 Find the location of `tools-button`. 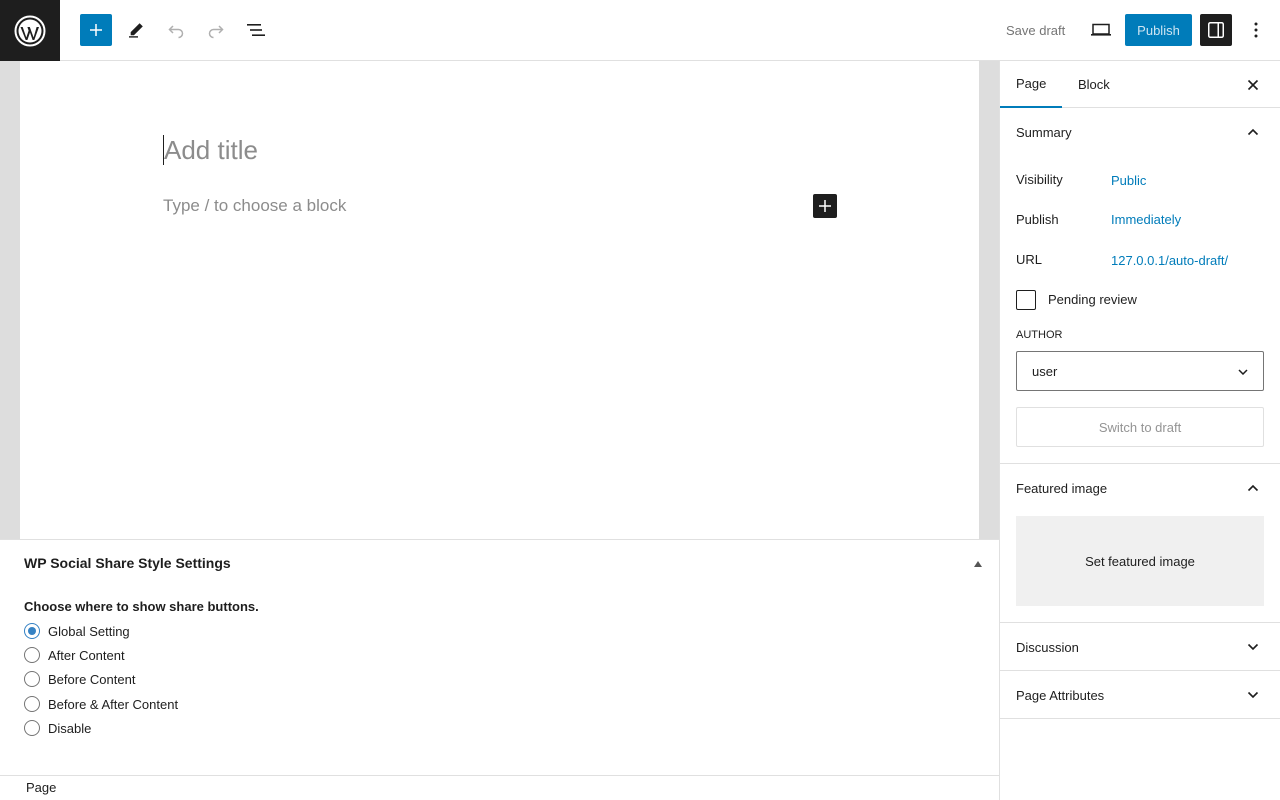

tools-button is located at coordinates (136, 30).